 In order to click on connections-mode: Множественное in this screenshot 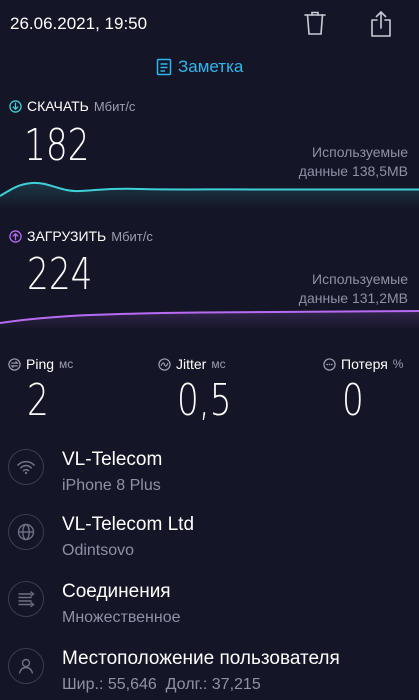, I will do `click(121, 617)`.